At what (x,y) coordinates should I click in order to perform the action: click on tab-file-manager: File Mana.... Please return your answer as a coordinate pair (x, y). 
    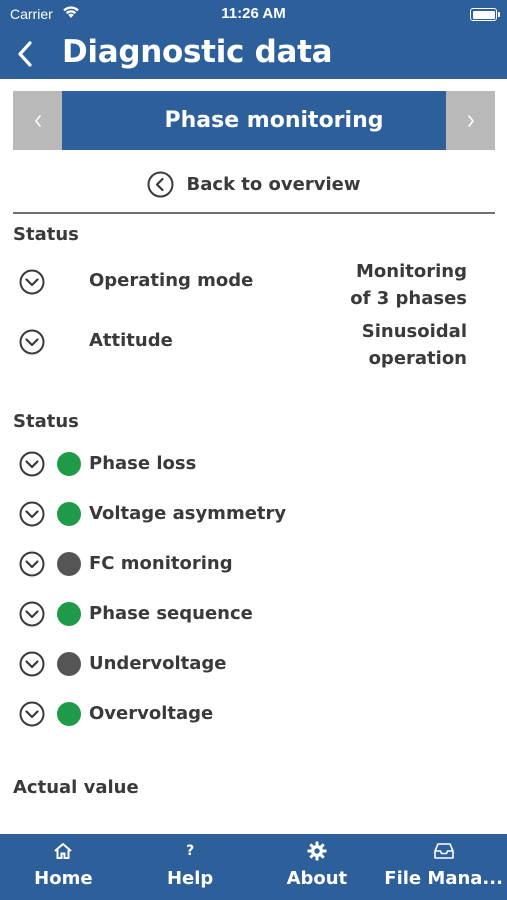
    Looking at the image, I should click on (443, 867).